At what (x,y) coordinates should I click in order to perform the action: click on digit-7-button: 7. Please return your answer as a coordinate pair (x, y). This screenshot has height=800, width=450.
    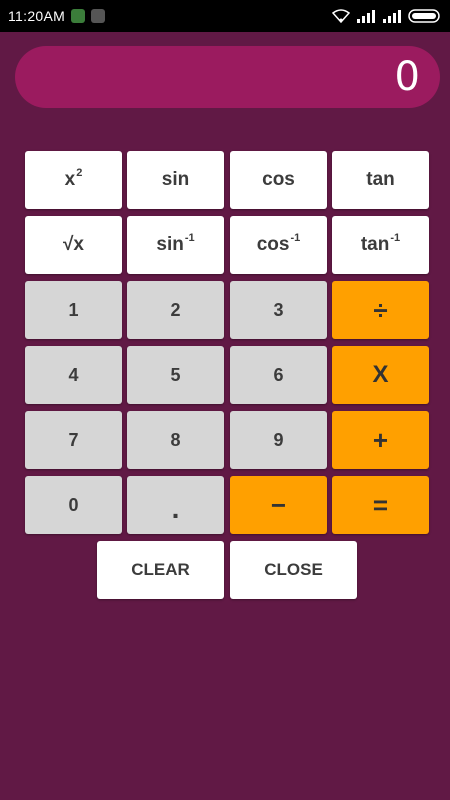
    Looking at the image, I should click on (73, 440).